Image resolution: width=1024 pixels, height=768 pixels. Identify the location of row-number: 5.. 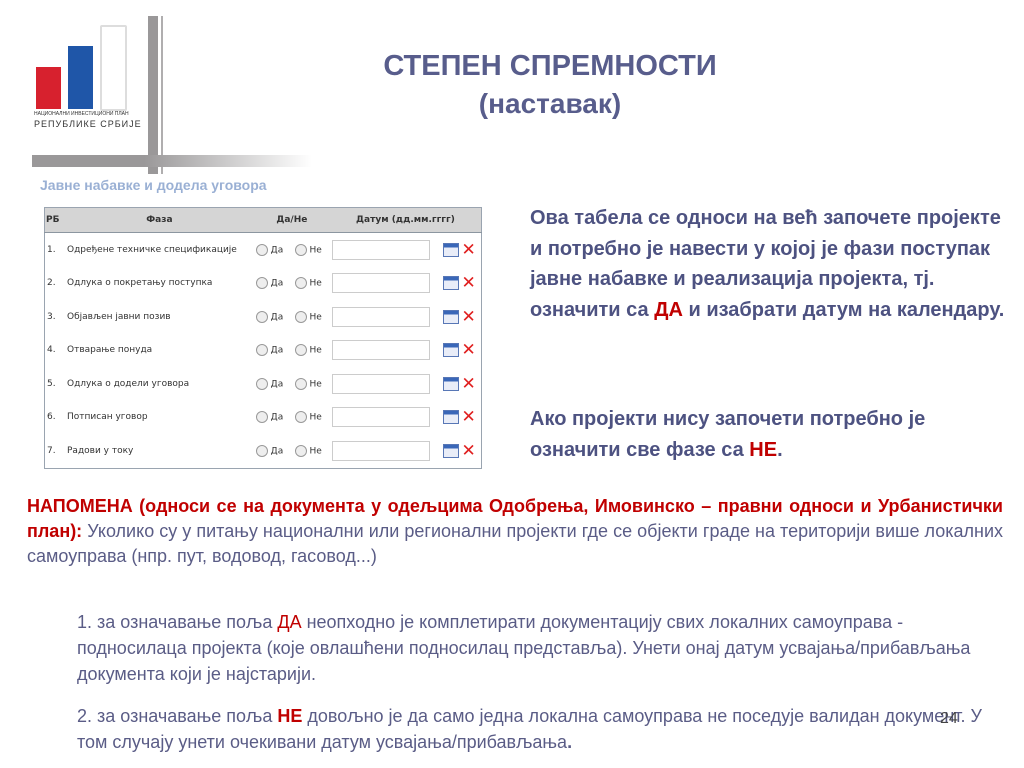
(51, 383).